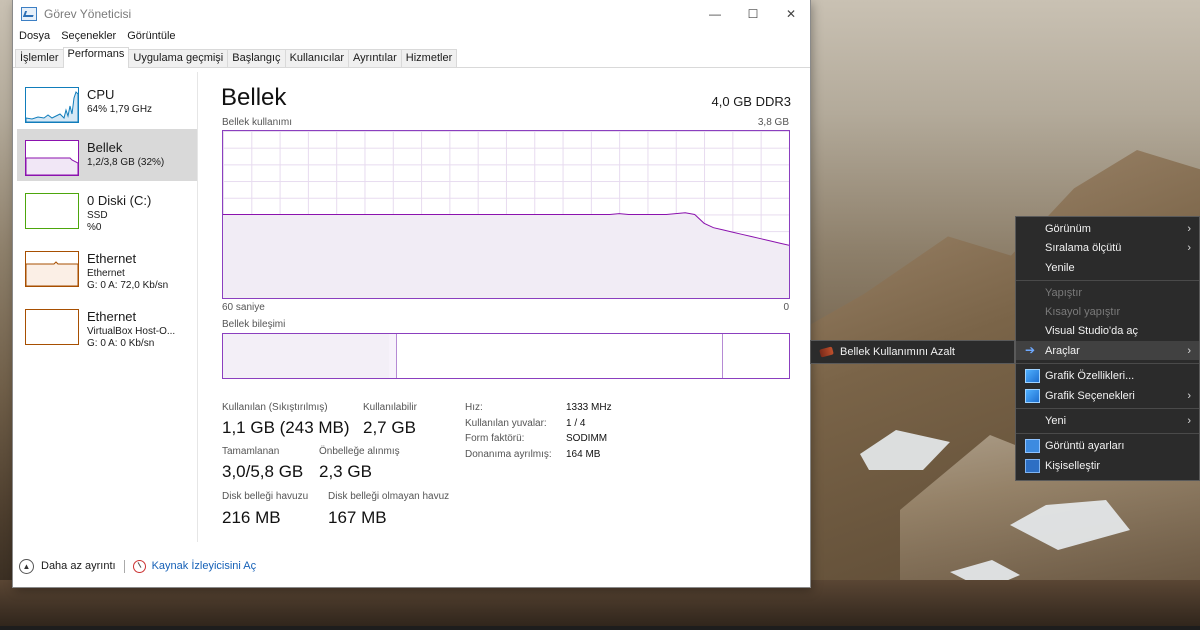 This screenshot has width=1200, height=630. I want to click on menu-item-label: Grafik Seçenekleri, so click(1090, 395).